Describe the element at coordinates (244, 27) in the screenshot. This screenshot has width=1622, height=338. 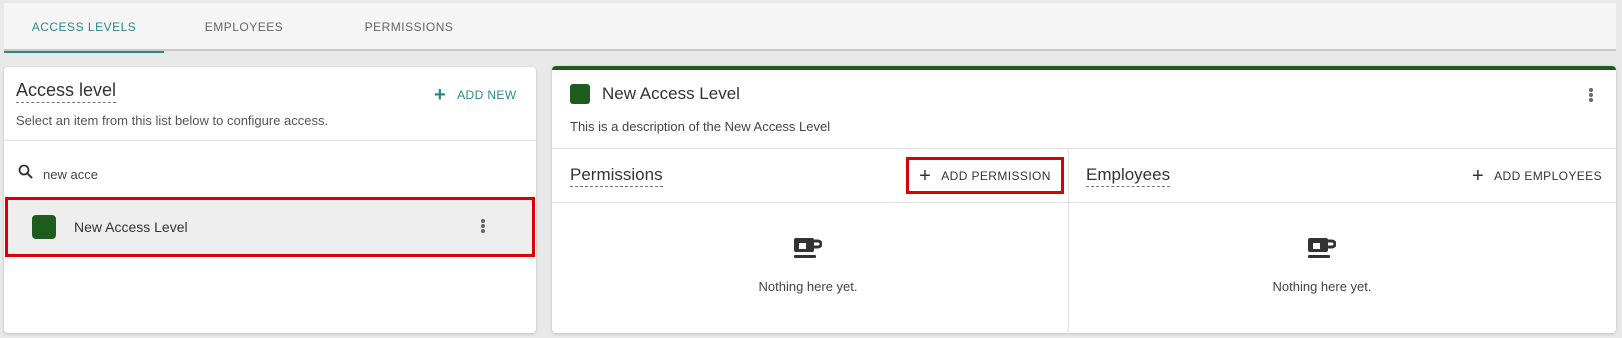
I see `tab-employees: EMPLOYEES` at that location.